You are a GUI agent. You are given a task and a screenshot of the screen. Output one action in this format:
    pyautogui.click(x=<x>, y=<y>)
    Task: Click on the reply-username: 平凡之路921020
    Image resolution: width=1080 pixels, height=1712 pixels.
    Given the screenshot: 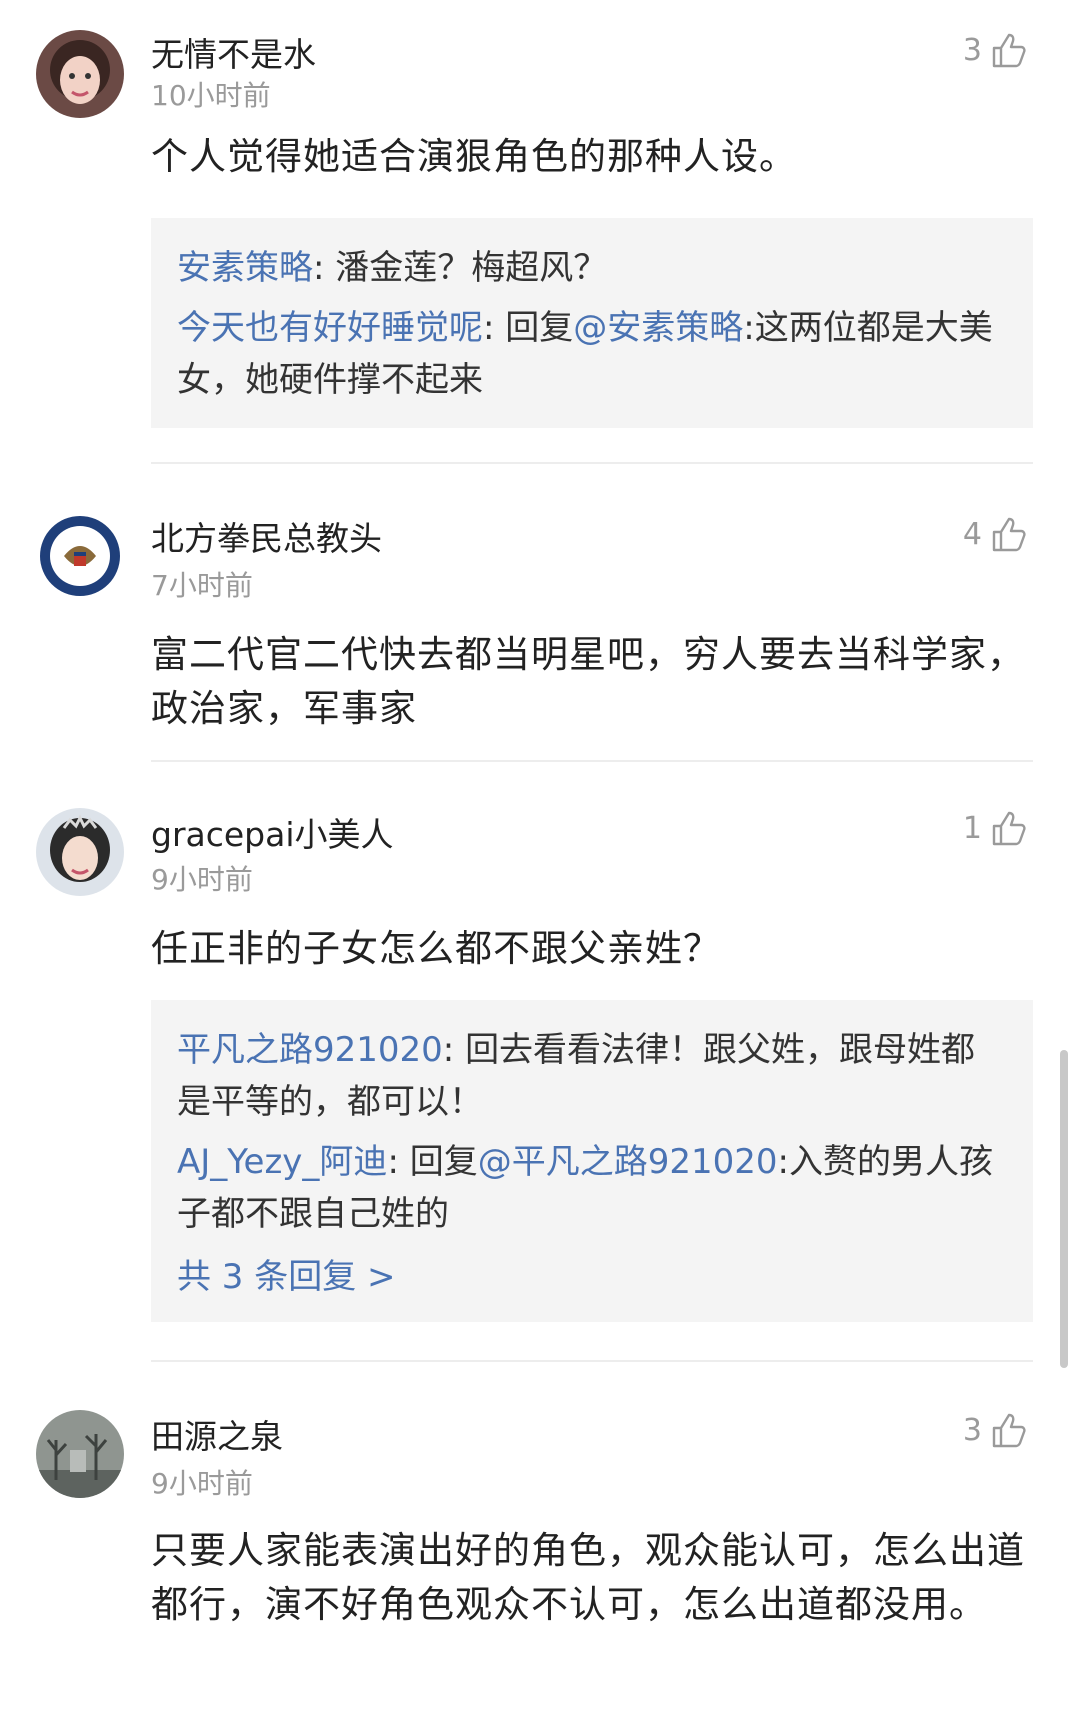 What is the action you would take?
    pyautogui.click(x=310, y=1050)
    